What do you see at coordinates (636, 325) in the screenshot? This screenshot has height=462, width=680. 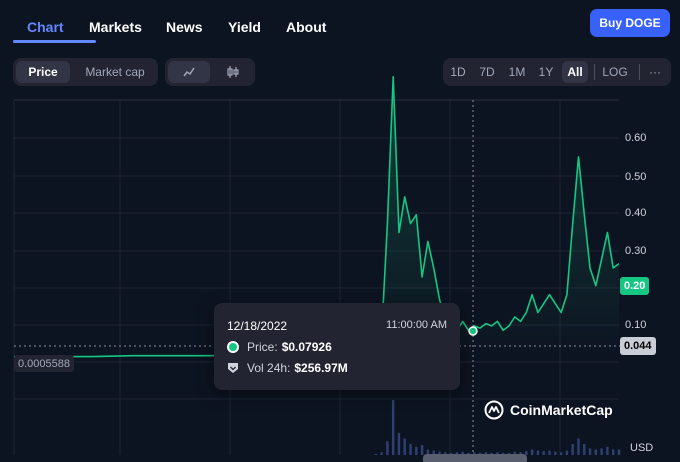 I see `y-tick-label: 0.10` at bounding box center [636, 325].